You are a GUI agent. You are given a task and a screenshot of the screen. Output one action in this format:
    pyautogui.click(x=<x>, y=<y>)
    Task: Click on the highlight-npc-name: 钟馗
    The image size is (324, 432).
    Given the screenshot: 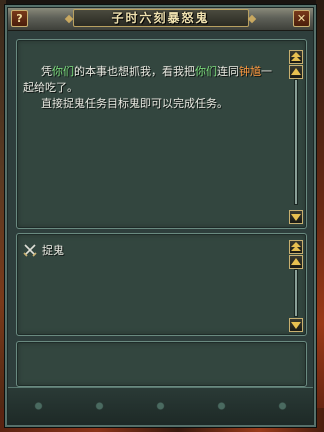 What is the action you would take?
    pyautogui.click(x=250, y=71)
    